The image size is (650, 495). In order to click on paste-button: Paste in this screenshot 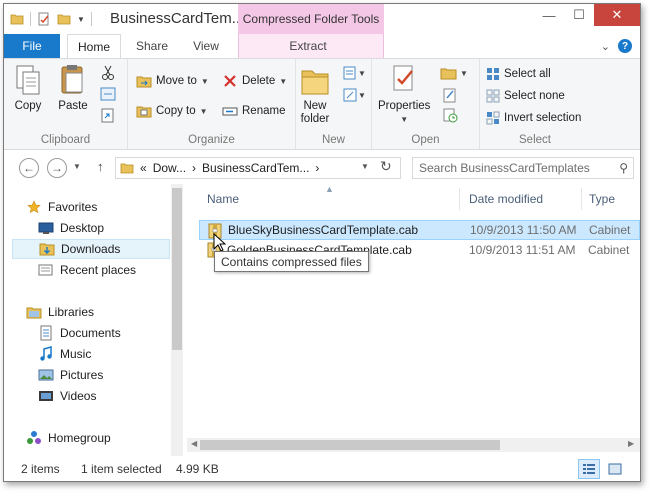, I will do `click(73, 88)`.